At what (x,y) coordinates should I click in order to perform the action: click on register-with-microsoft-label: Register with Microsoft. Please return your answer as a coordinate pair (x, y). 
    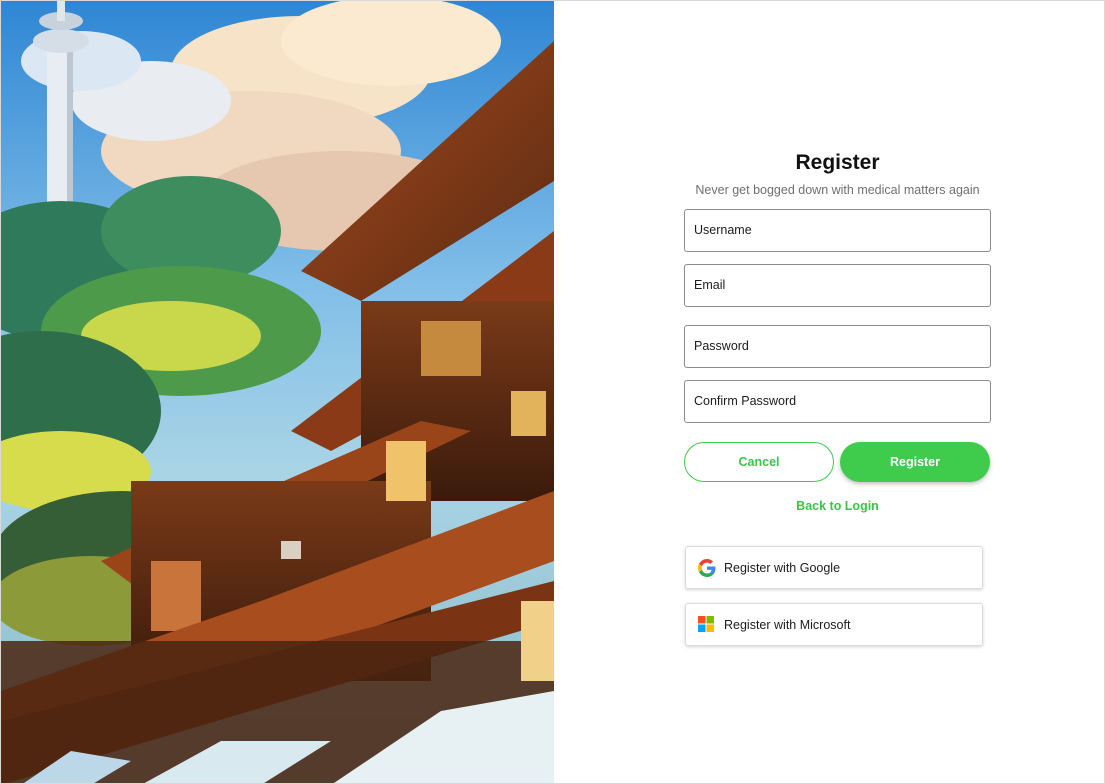
    Looking at the image, I should click on (787, 624).